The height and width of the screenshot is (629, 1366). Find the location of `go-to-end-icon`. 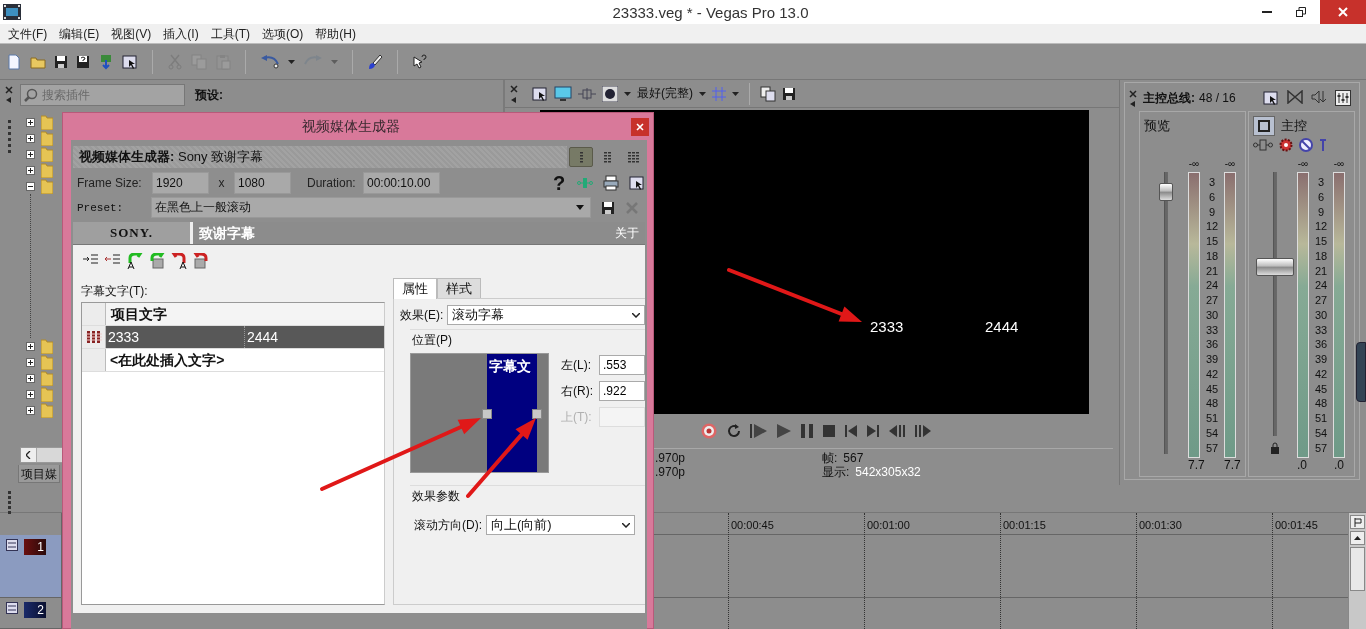

go-to-end-icon is located at coordinates (873, 431).